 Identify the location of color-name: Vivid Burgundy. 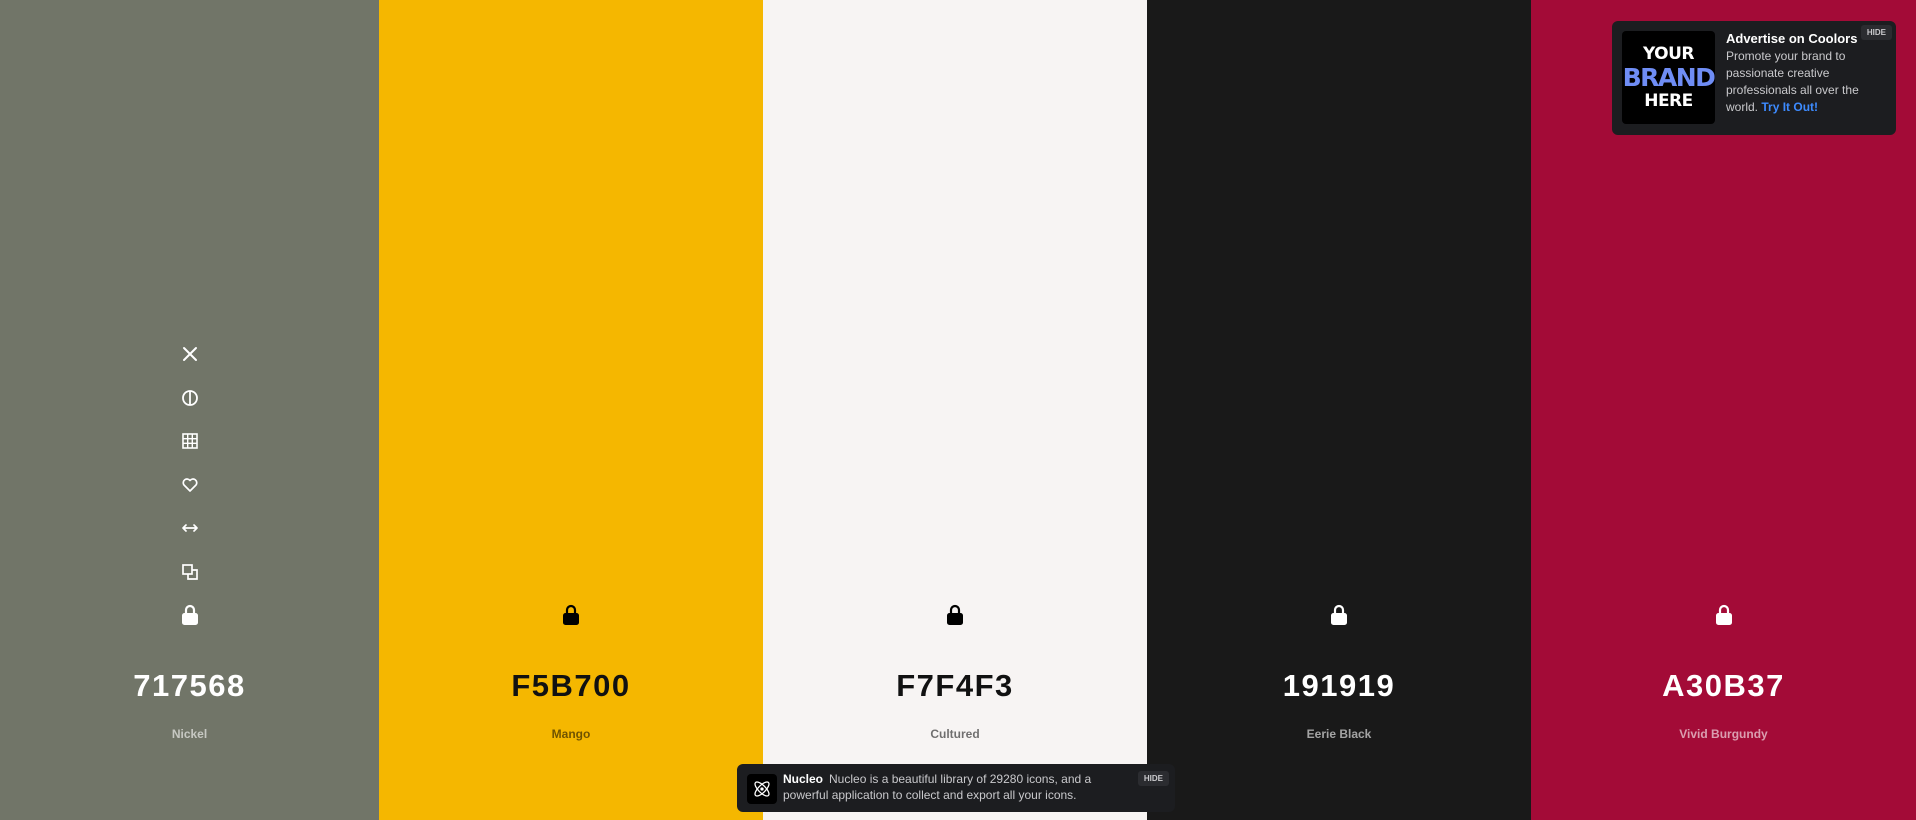
(1723, 734).